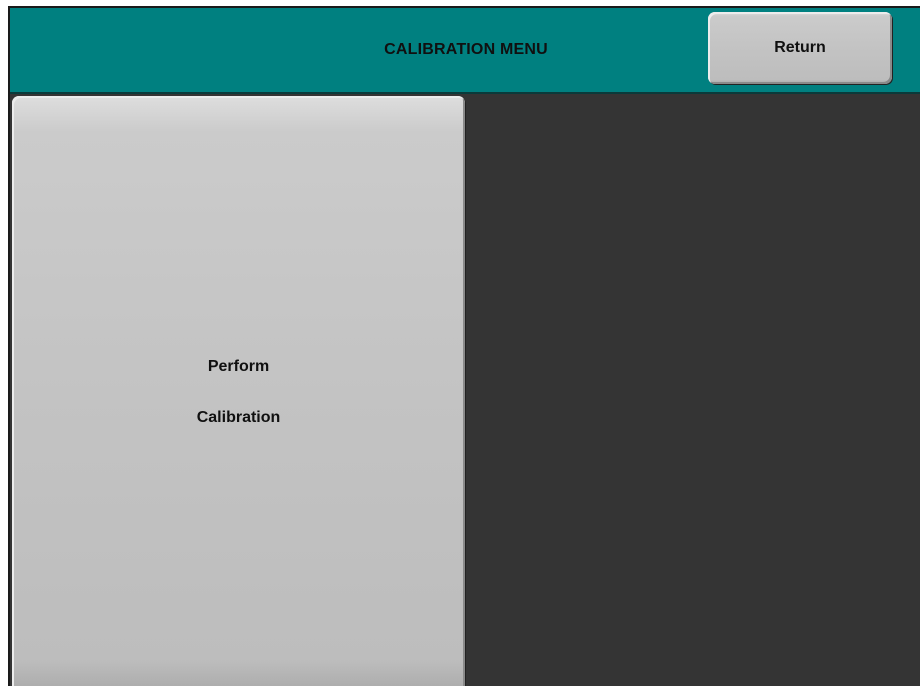 The image size is (920, 686). I want to click on return-button-label: Return, so click(800, 47).